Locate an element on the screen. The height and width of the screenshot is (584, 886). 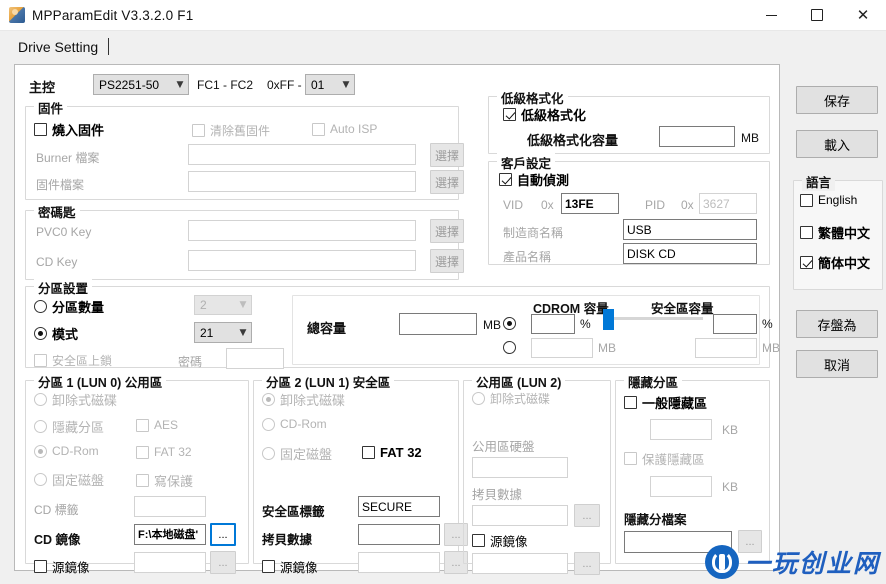
partition3-source-image-checkbox: 源鏡像 is located at coordinates (500, 540).